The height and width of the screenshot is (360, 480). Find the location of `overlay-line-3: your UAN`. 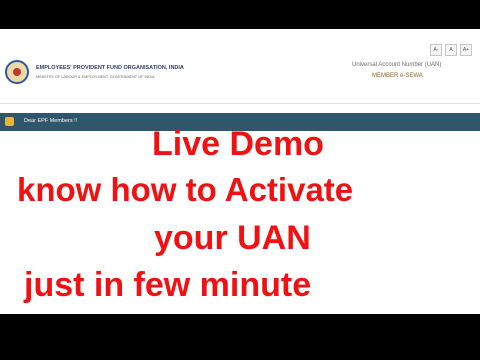

overlay-line-3: your UAN is located at coordinates (232, 238).